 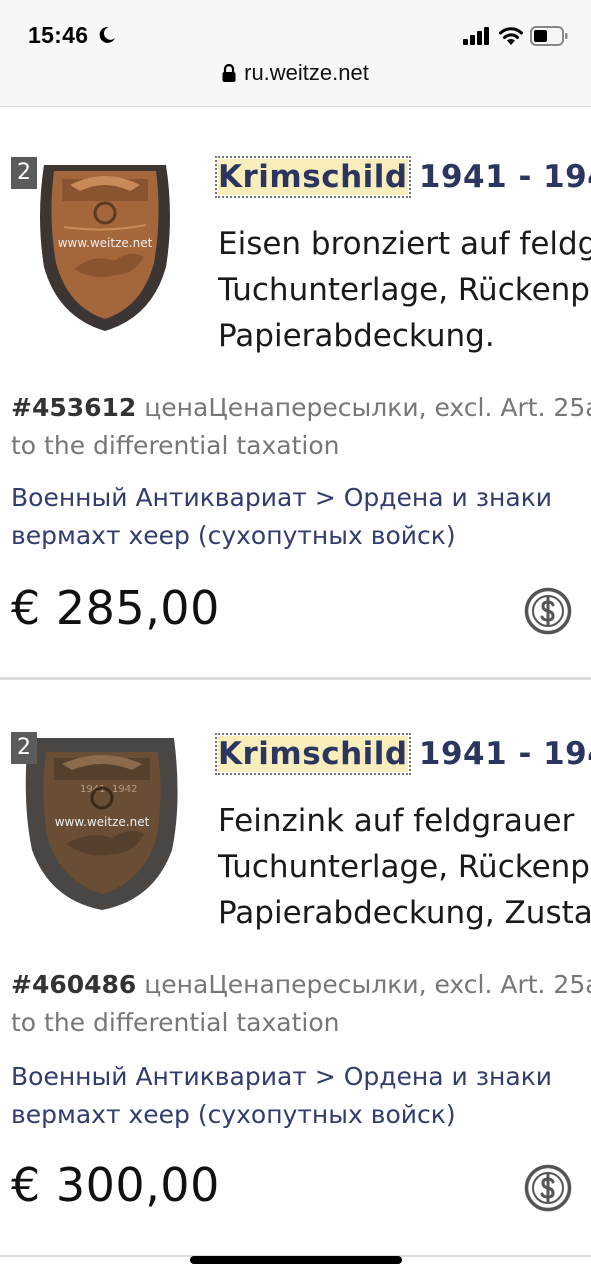 What do you see at coordinates (476, 36) in the screenshot?
I see `signal-icon` at bounding box center [476, 36].